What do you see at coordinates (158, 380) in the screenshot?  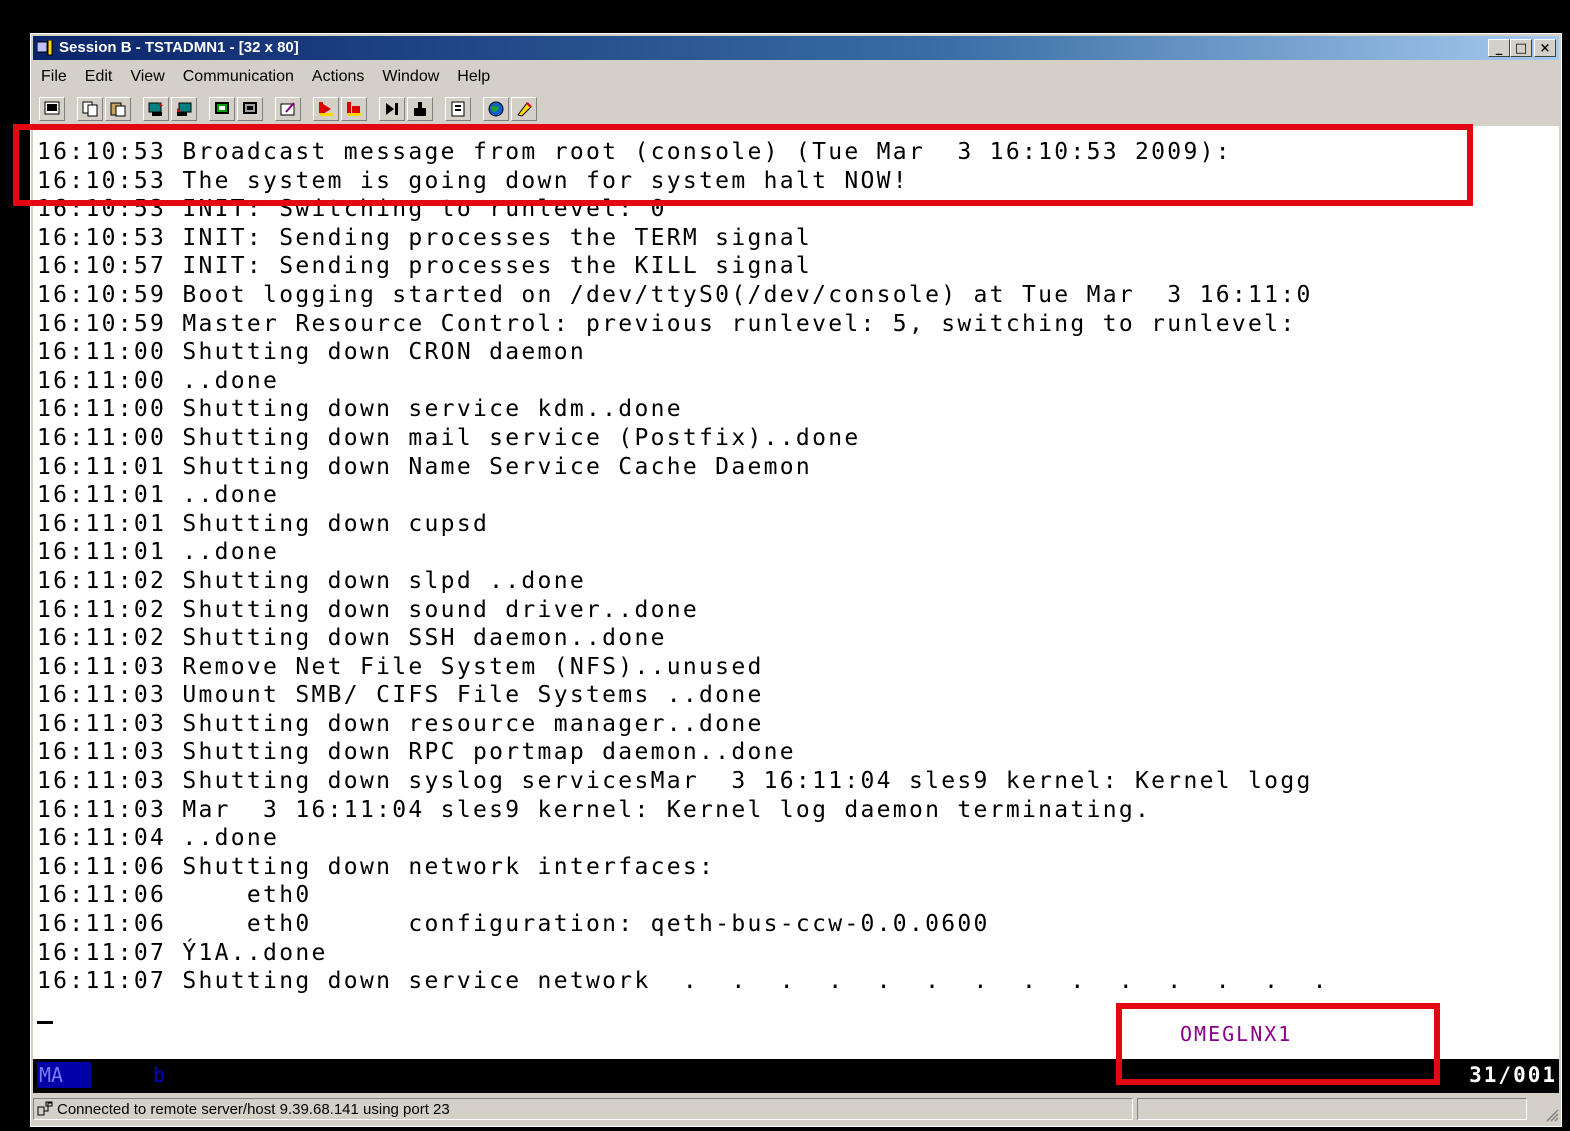 I see `terminal-line: 16:11:00 ..done` at bounding box center [158, 380].